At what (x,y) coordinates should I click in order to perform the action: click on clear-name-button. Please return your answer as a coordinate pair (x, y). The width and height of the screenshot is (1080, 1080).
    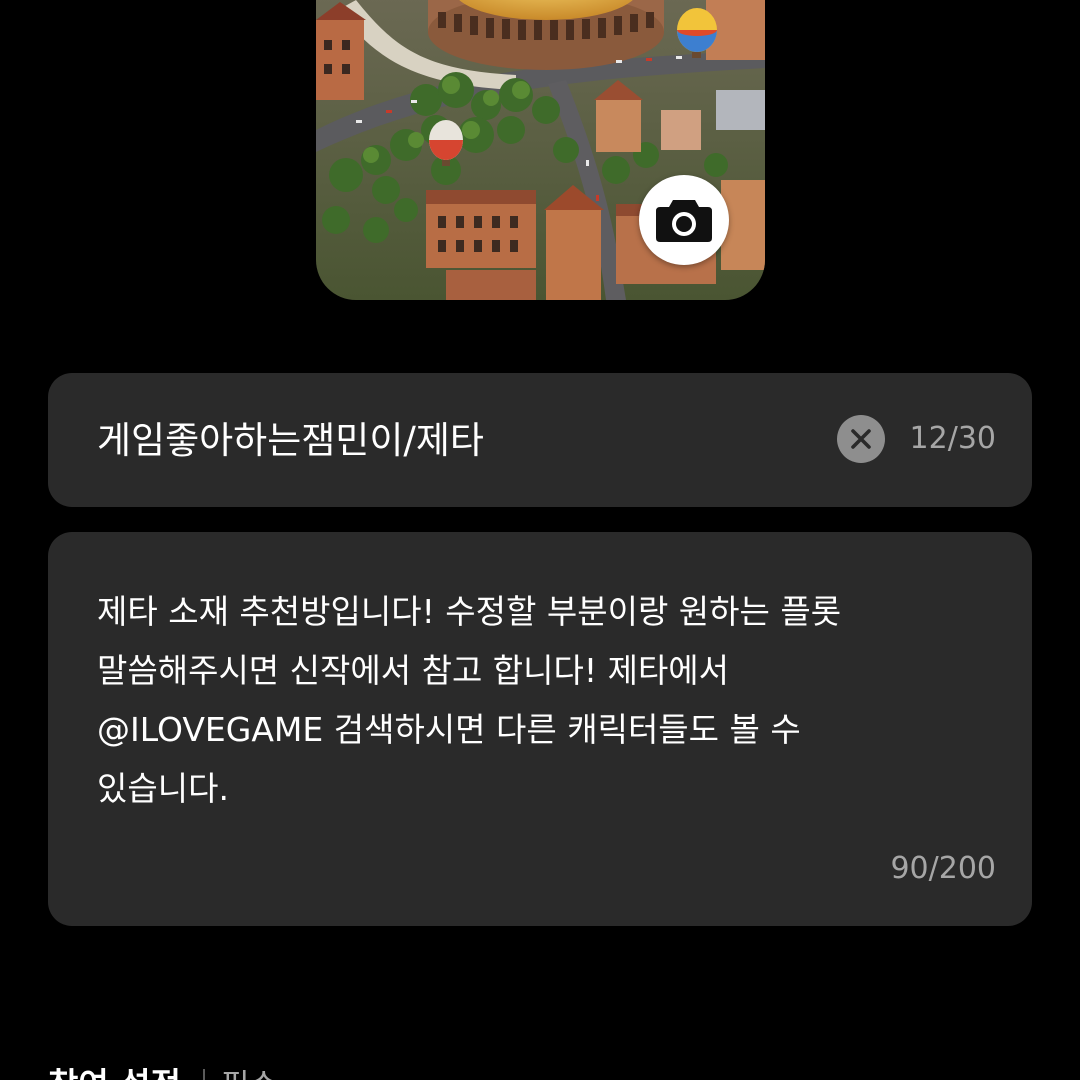
    Looking at the image, I should click on (861, 439).